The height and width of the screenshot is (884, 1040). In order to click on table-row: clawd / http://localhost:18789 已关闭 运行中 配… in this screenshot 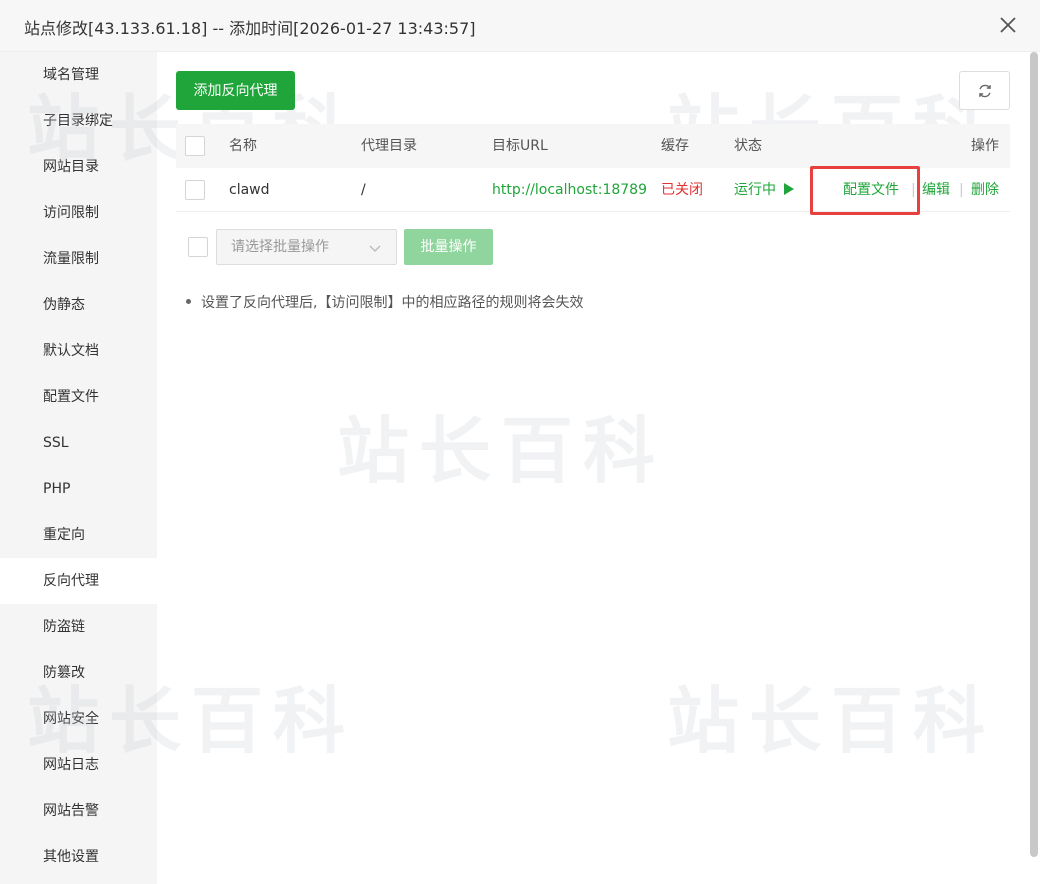, I will do `click(593, 190)`.